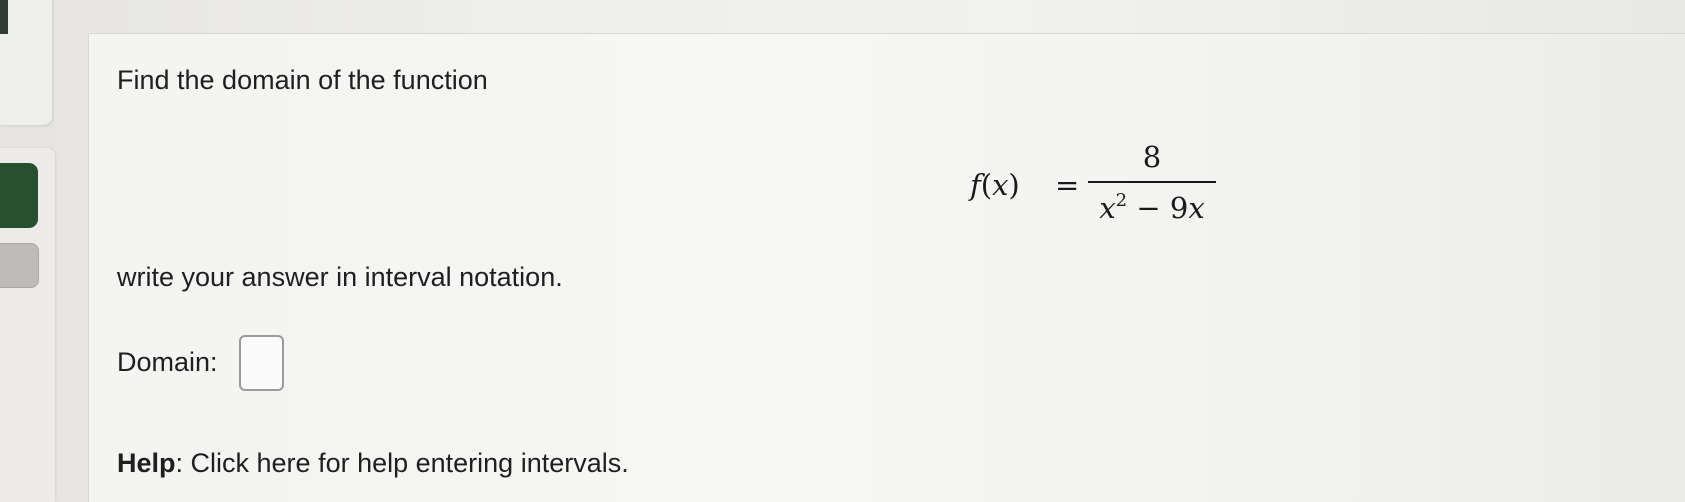 The height and width of the screenshot is (502, 1685). Describe the element at coordinates (410, 463) in the screenshot. I see `help-link: Click here for help entering intervals.` at that location.